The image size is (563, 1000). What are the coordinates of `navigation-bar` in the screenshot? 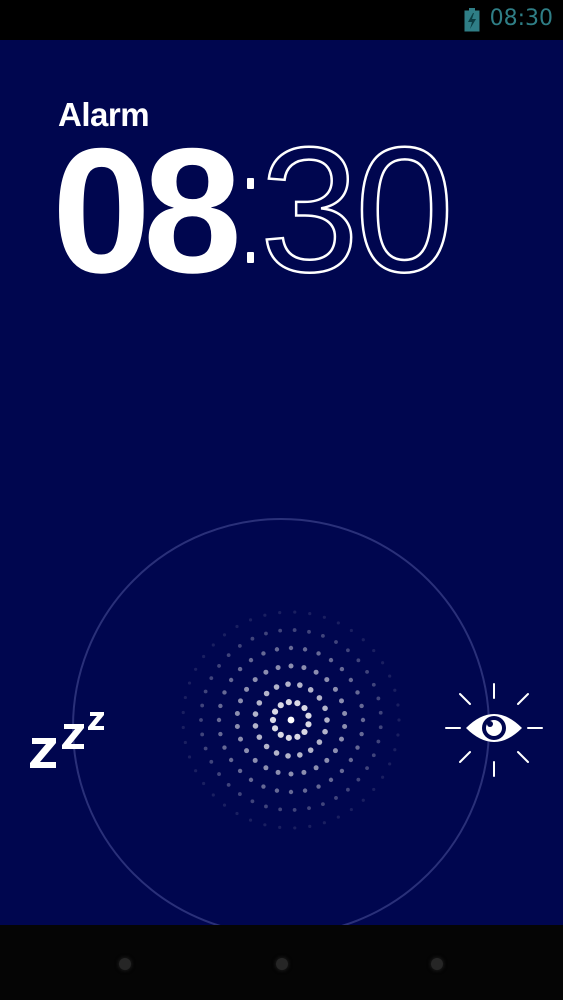 It's located at (281, 962).